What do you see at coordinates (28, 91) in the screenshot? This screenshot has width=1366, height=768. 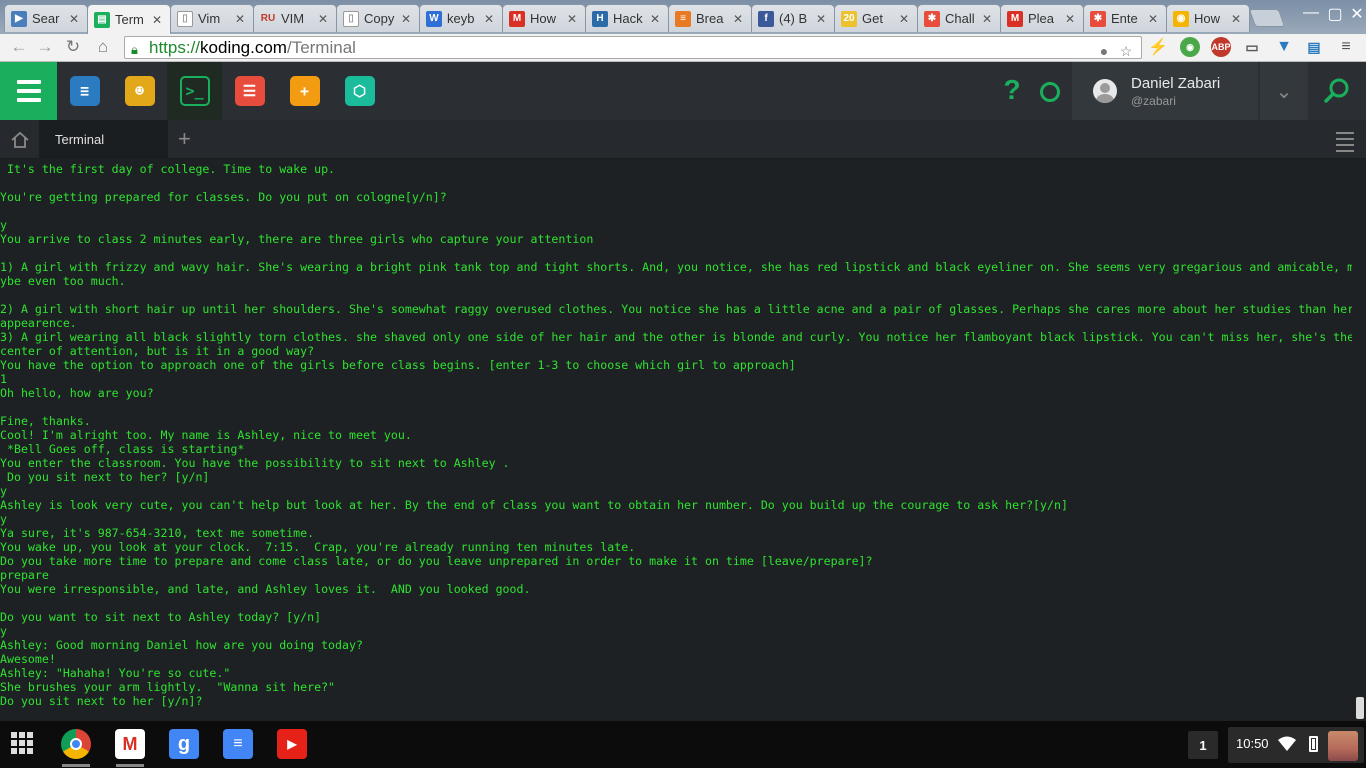 I see `main-menu-button` at bounding box center [28, 91].